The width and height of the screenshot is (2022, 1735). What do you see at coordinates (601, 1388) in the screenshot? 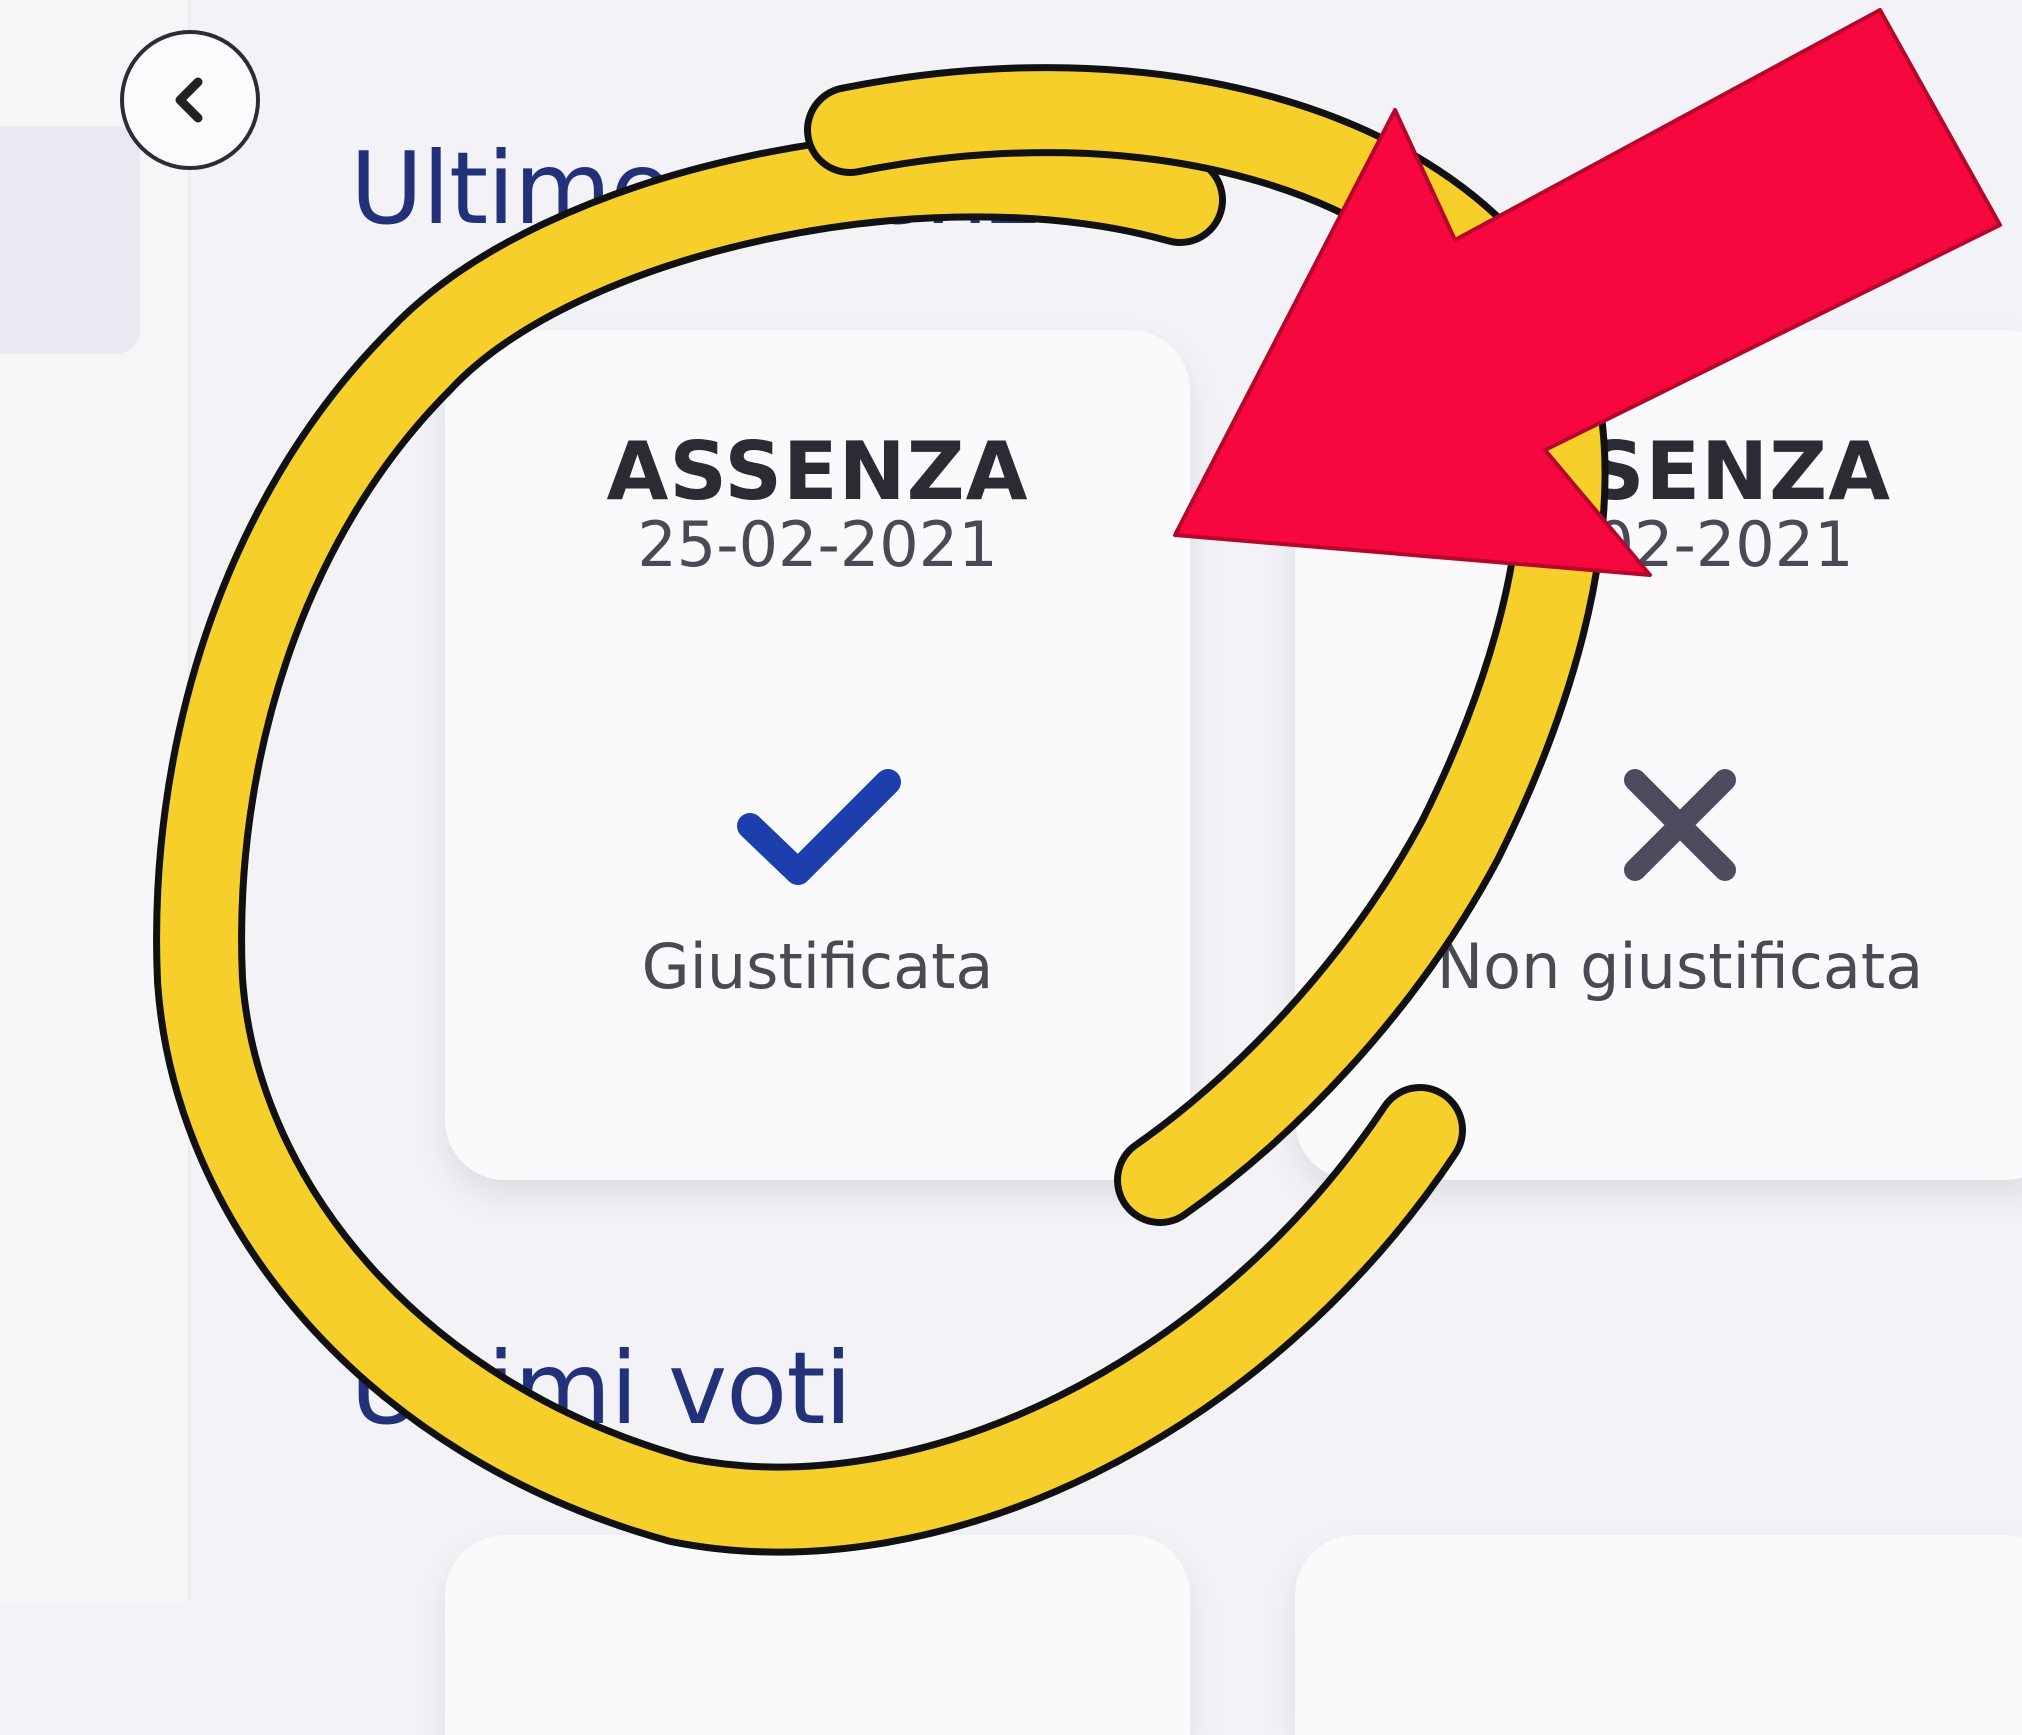
I see `grades-section-title: Ultimi voti` at bounding box center [601, 1388].